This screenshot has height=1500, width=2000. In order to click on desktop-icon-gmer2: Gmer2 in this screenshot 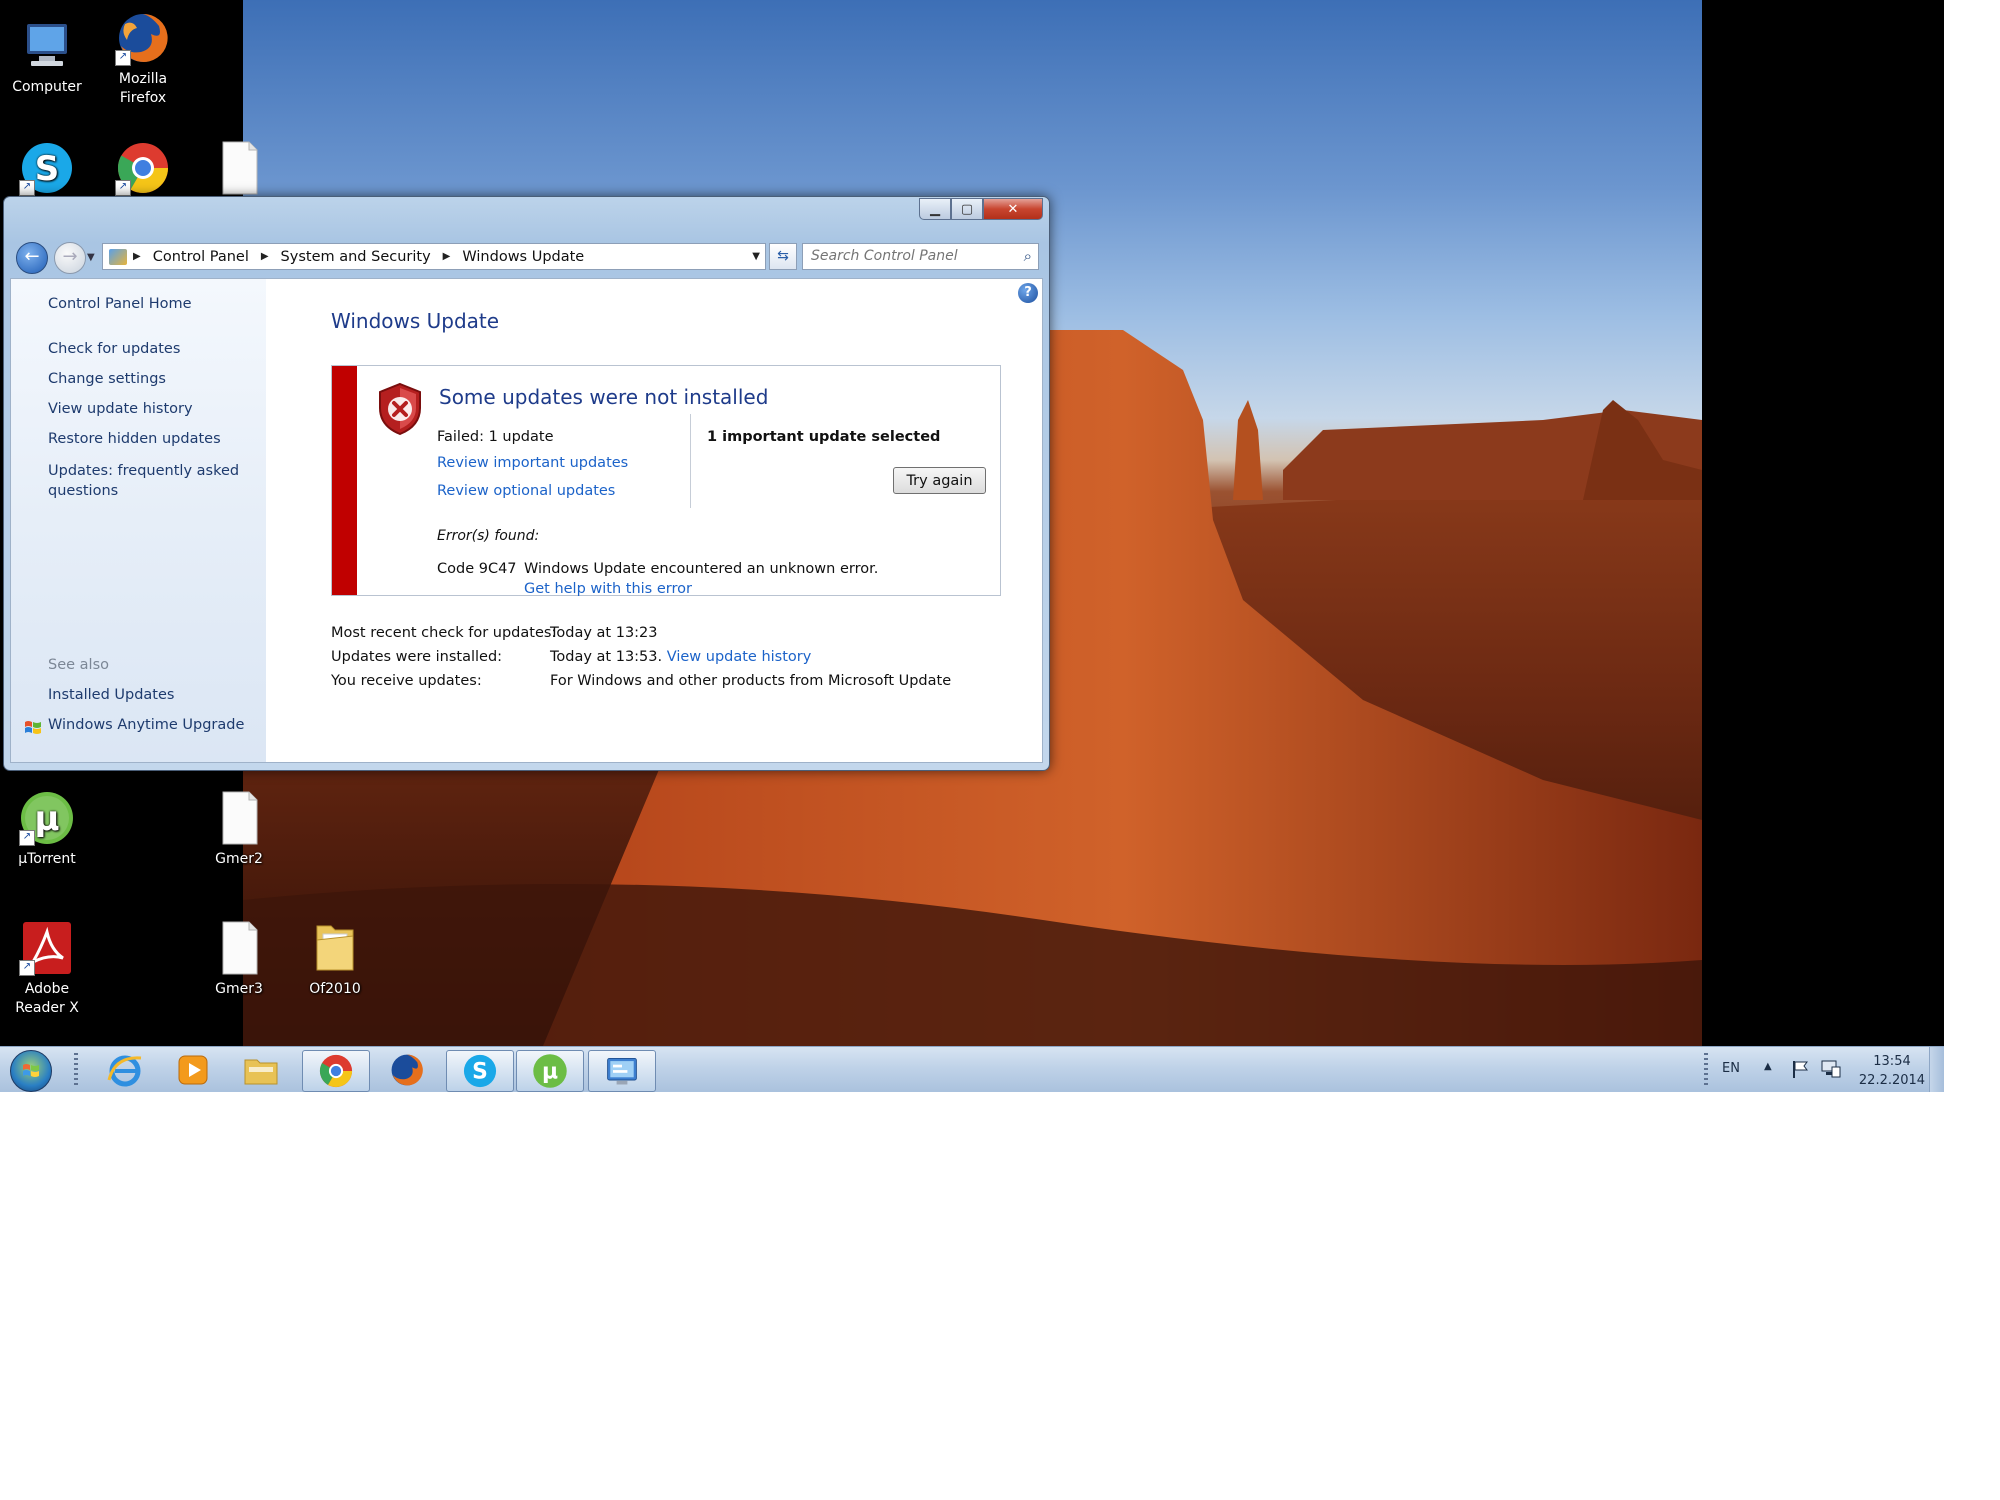, I will do `click(239, 829)`.